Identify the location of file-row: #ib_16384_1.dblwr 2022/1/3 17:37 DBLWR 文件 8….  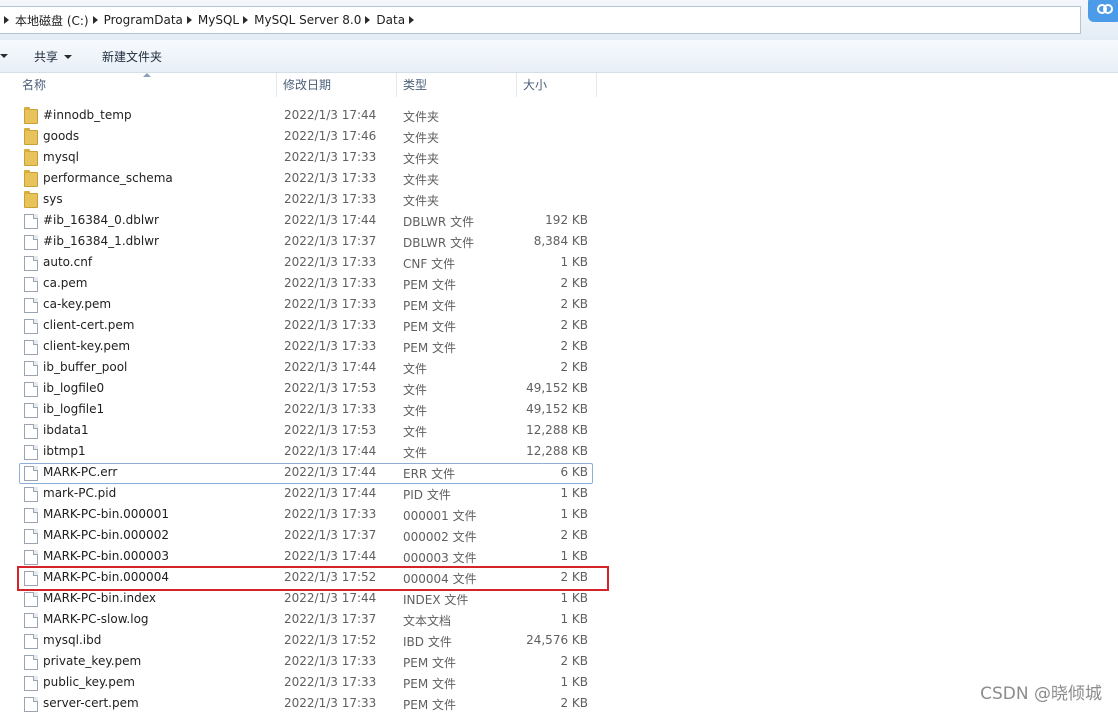
(559, 242).